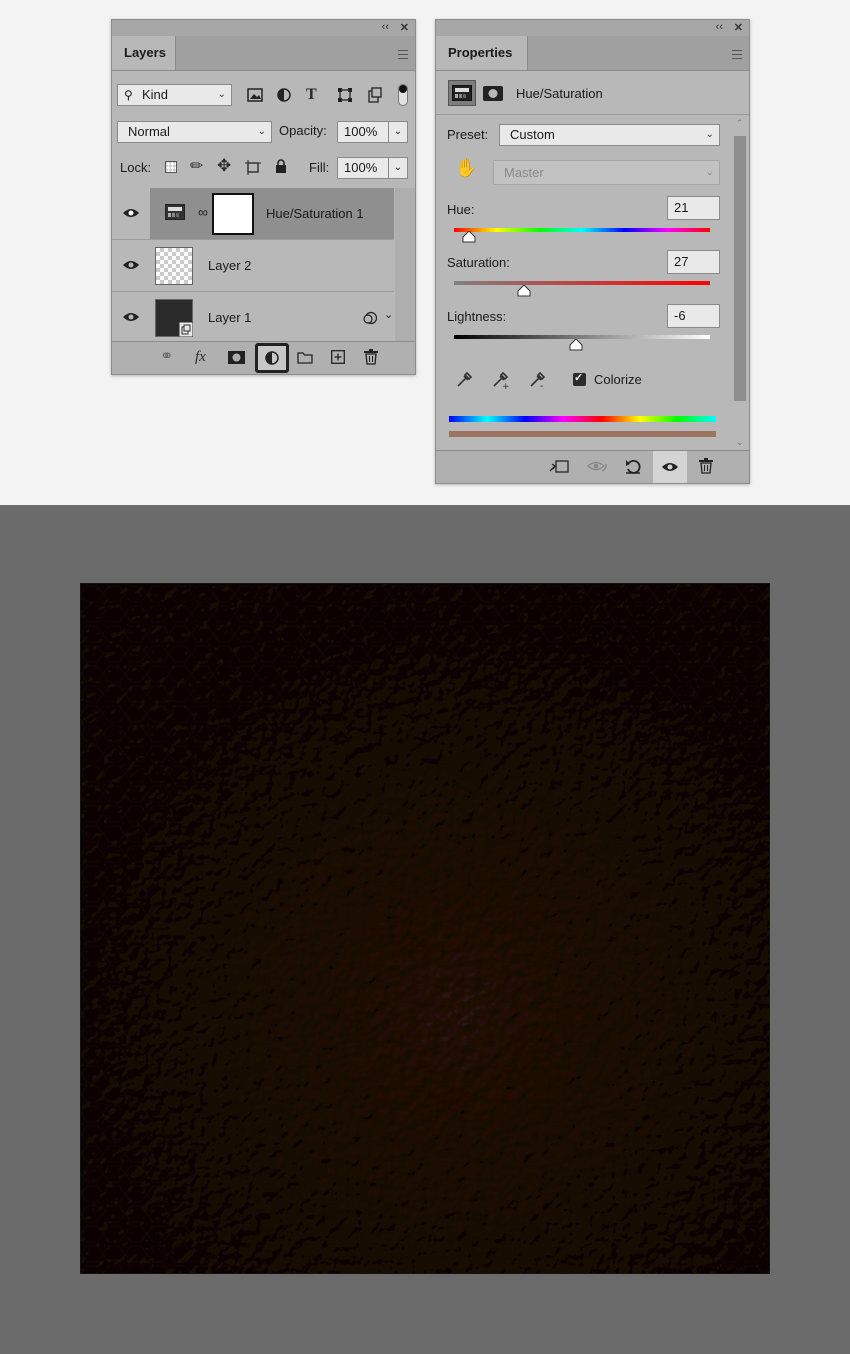  I want to click on lock-label: Lock:, so click(136, 167).